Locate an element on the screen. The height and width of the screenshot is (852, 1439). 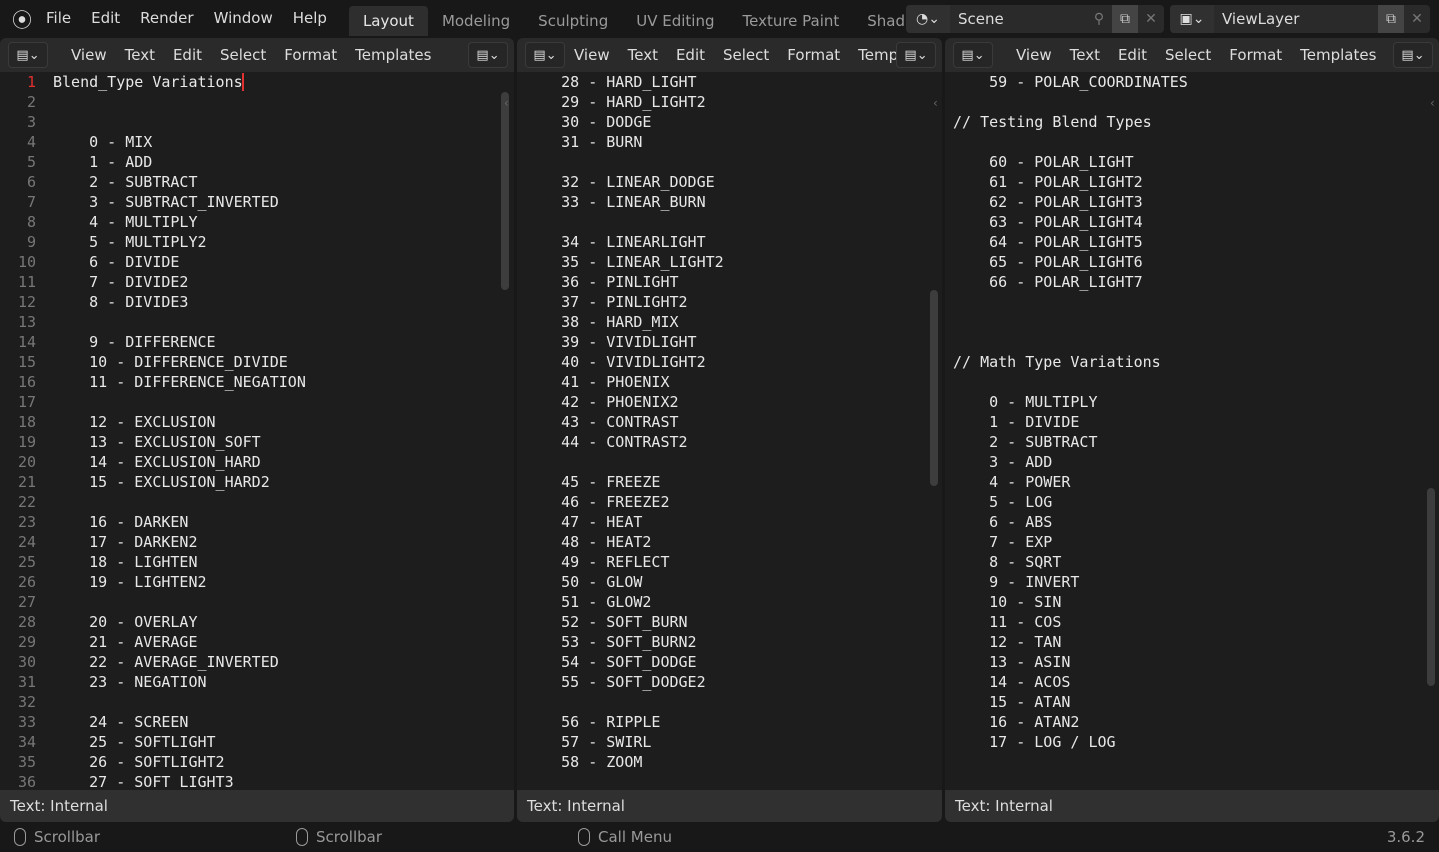
code-line: 3 - ADD is located at coordinates (1192, 462).